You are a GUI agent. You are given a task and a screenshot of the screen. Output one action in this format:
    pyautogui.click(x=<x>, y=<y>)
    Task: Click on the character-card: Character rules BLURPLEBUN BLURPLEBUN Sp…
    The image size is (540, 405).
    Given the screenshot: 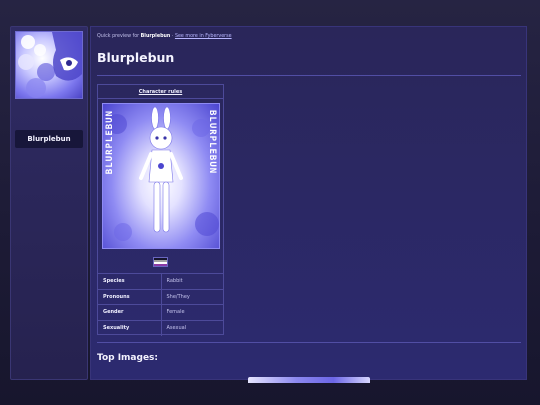 What is the action you would take?
    pyautogui.click(x=160, y=210)
    